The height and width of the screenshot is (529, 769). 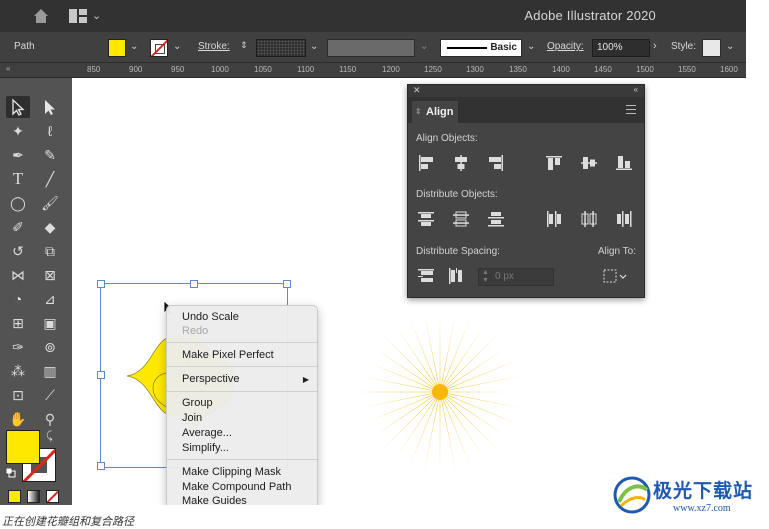 I want to click on home-icon, so click(x=41, y=16).